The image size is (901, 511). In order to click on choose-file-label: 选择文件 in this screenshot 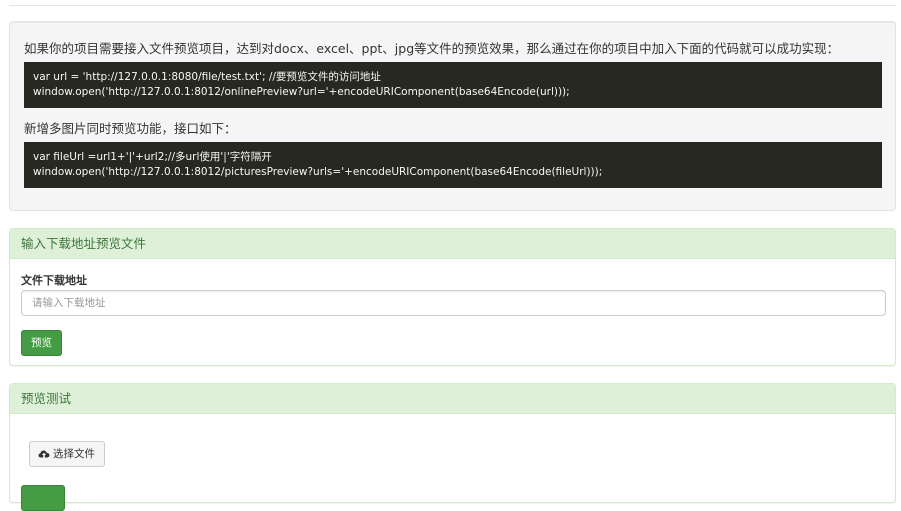, I will do `click(74, 454)`.